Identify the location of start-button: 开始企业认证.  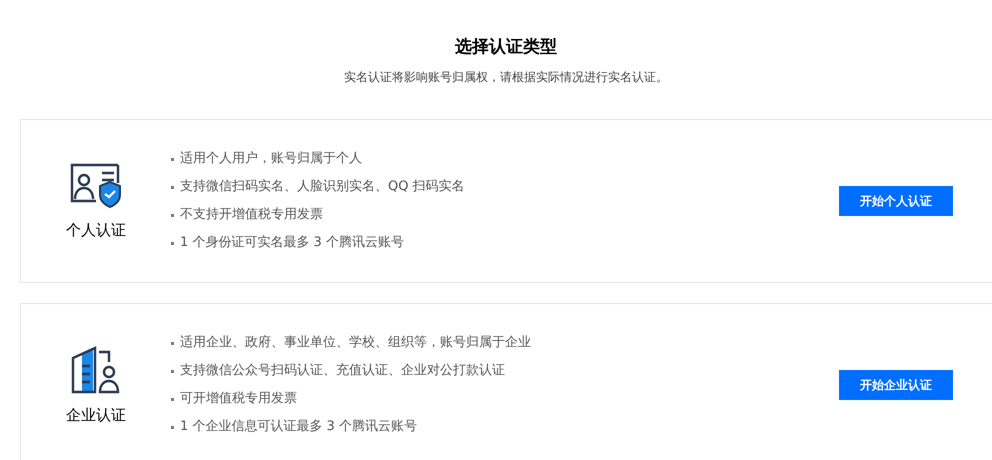
(896, 385).